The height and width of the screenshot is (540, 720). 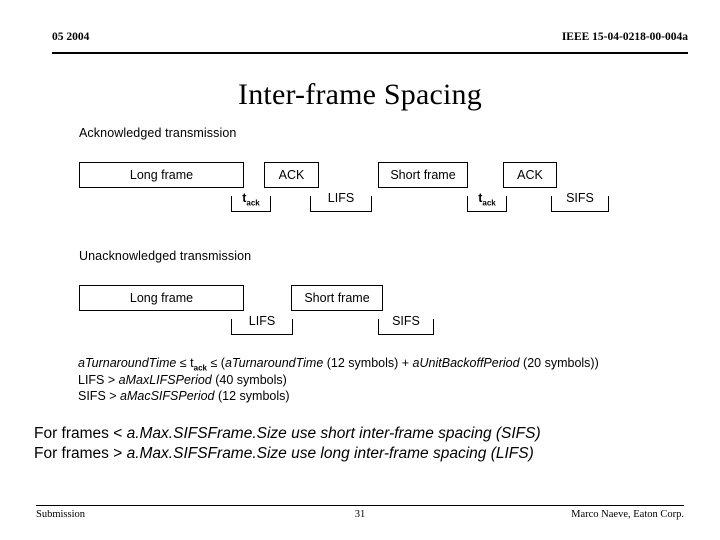 I want to click on diagram-row-caption: Acknowledged transmission, so click(x=158, y=133).